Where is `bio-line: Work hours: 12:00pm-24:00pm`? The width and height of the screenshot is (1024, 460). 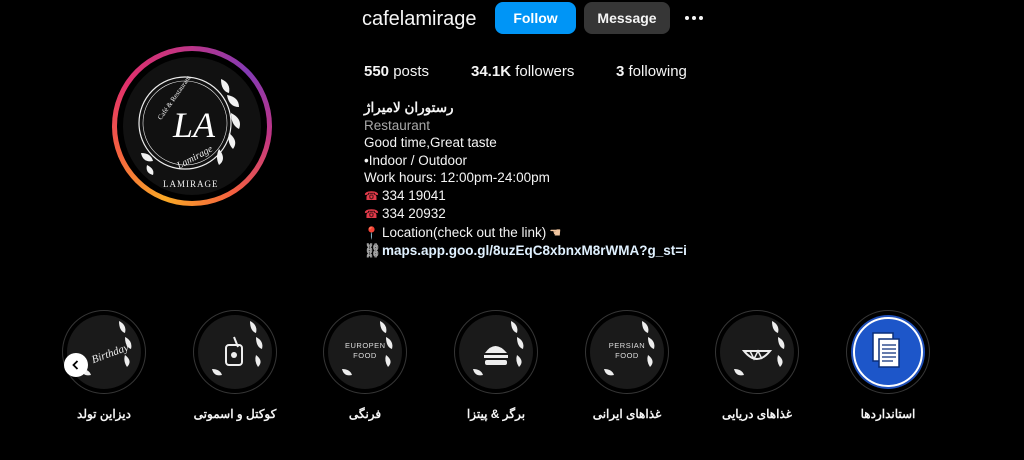
bio-line: Work hours: 12:00pm-24:00pm is located at coordinates (457, 177).